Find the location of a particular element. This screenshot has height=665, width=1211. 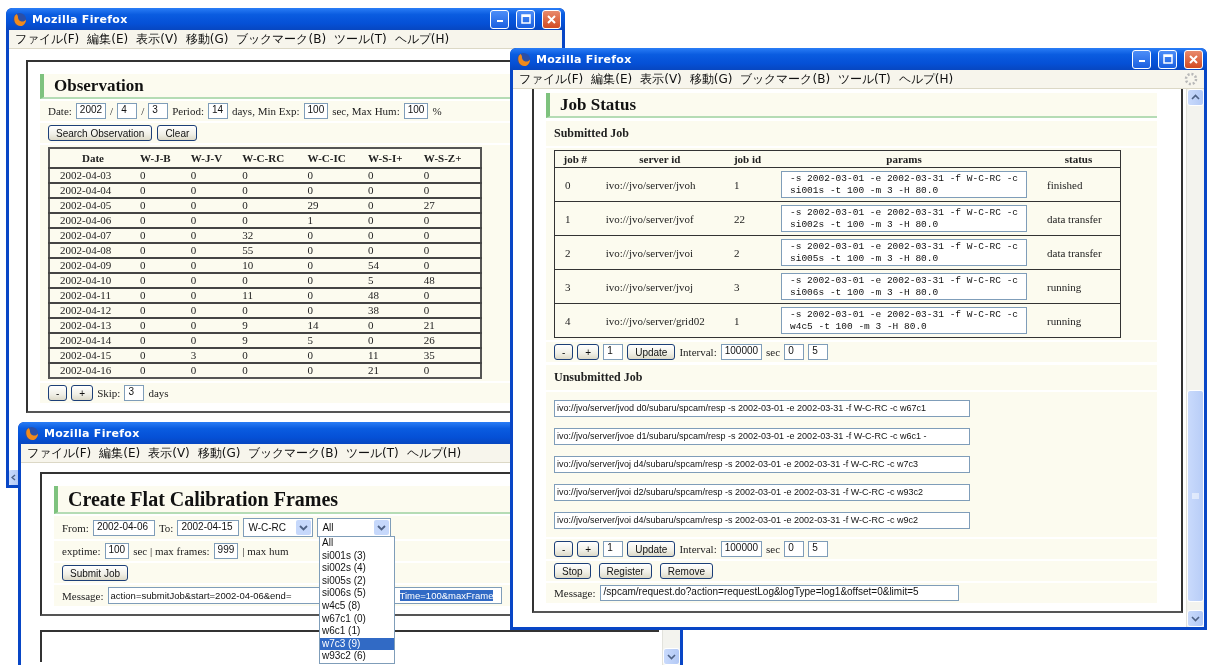

input-field: 999 is located at coordinates (226, 551).